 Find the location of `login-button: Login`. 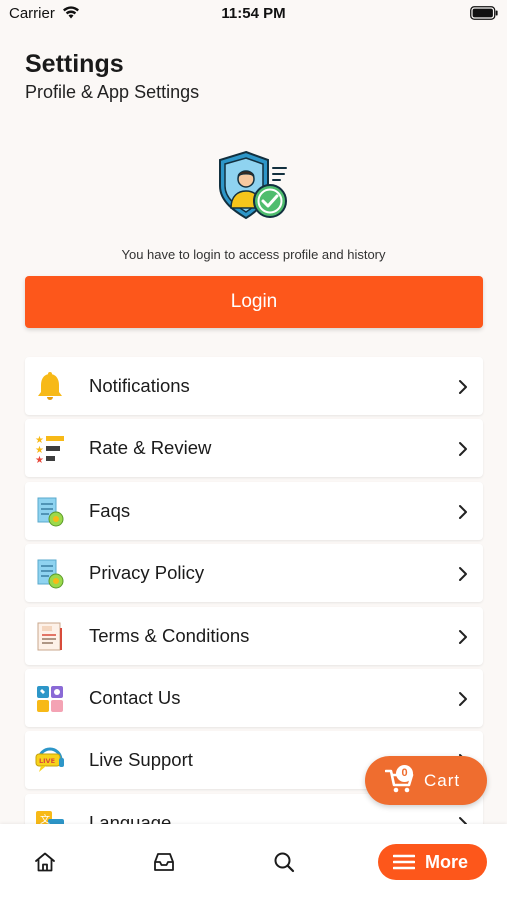

login-button: Login is located at coordinates (254, 302).